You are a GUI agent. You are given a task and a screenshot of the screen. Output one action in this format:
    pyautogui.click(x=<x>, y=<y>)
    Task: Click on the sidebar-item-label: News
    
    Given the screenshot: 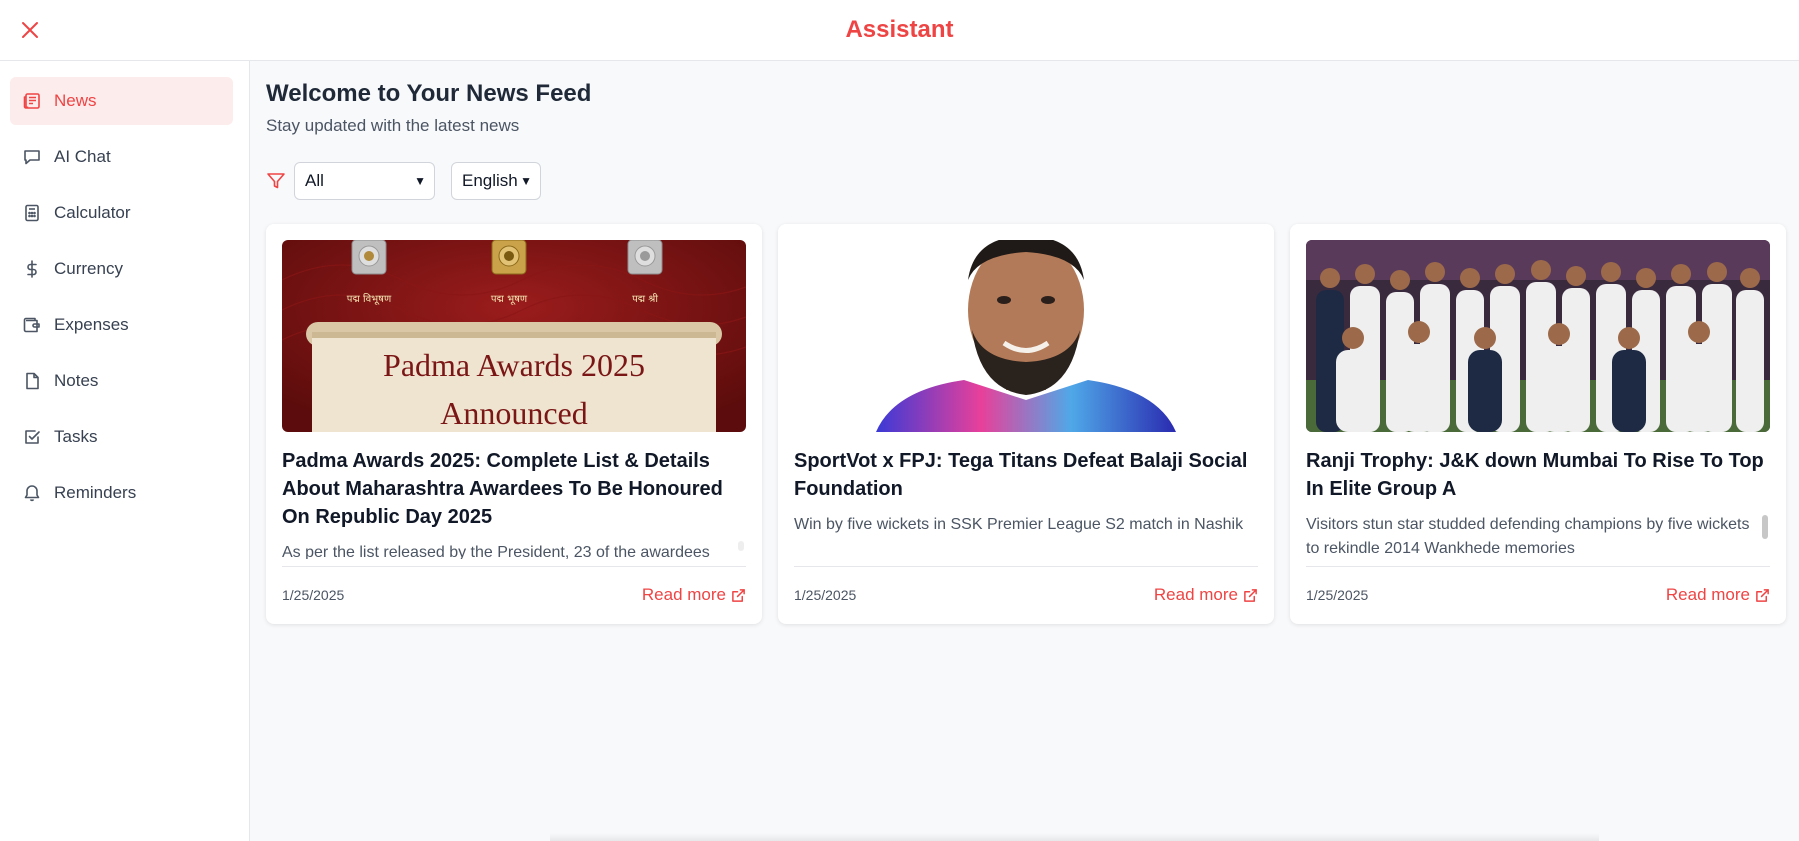 What is the action you would take?
    pyautogui.click(x=75, y=100)
    